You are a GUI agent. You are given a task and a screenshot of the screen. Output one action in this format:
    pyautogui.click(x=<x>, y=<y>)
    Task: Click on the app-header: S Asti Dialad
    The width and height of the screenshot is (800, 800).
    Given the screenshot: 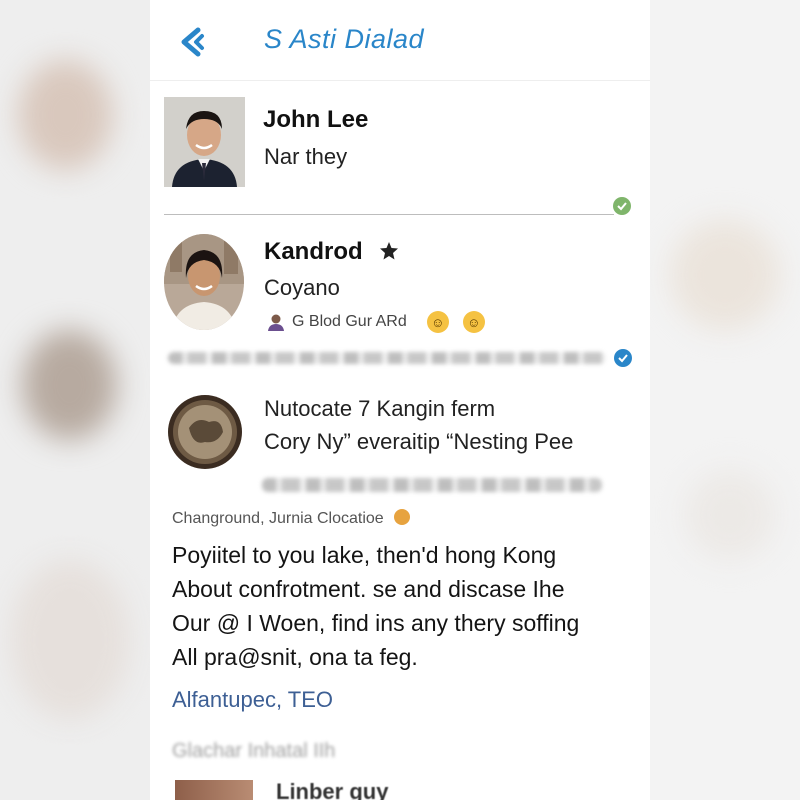 What is the action you would take?
    pyautogui.click(x=400, y=40)
    